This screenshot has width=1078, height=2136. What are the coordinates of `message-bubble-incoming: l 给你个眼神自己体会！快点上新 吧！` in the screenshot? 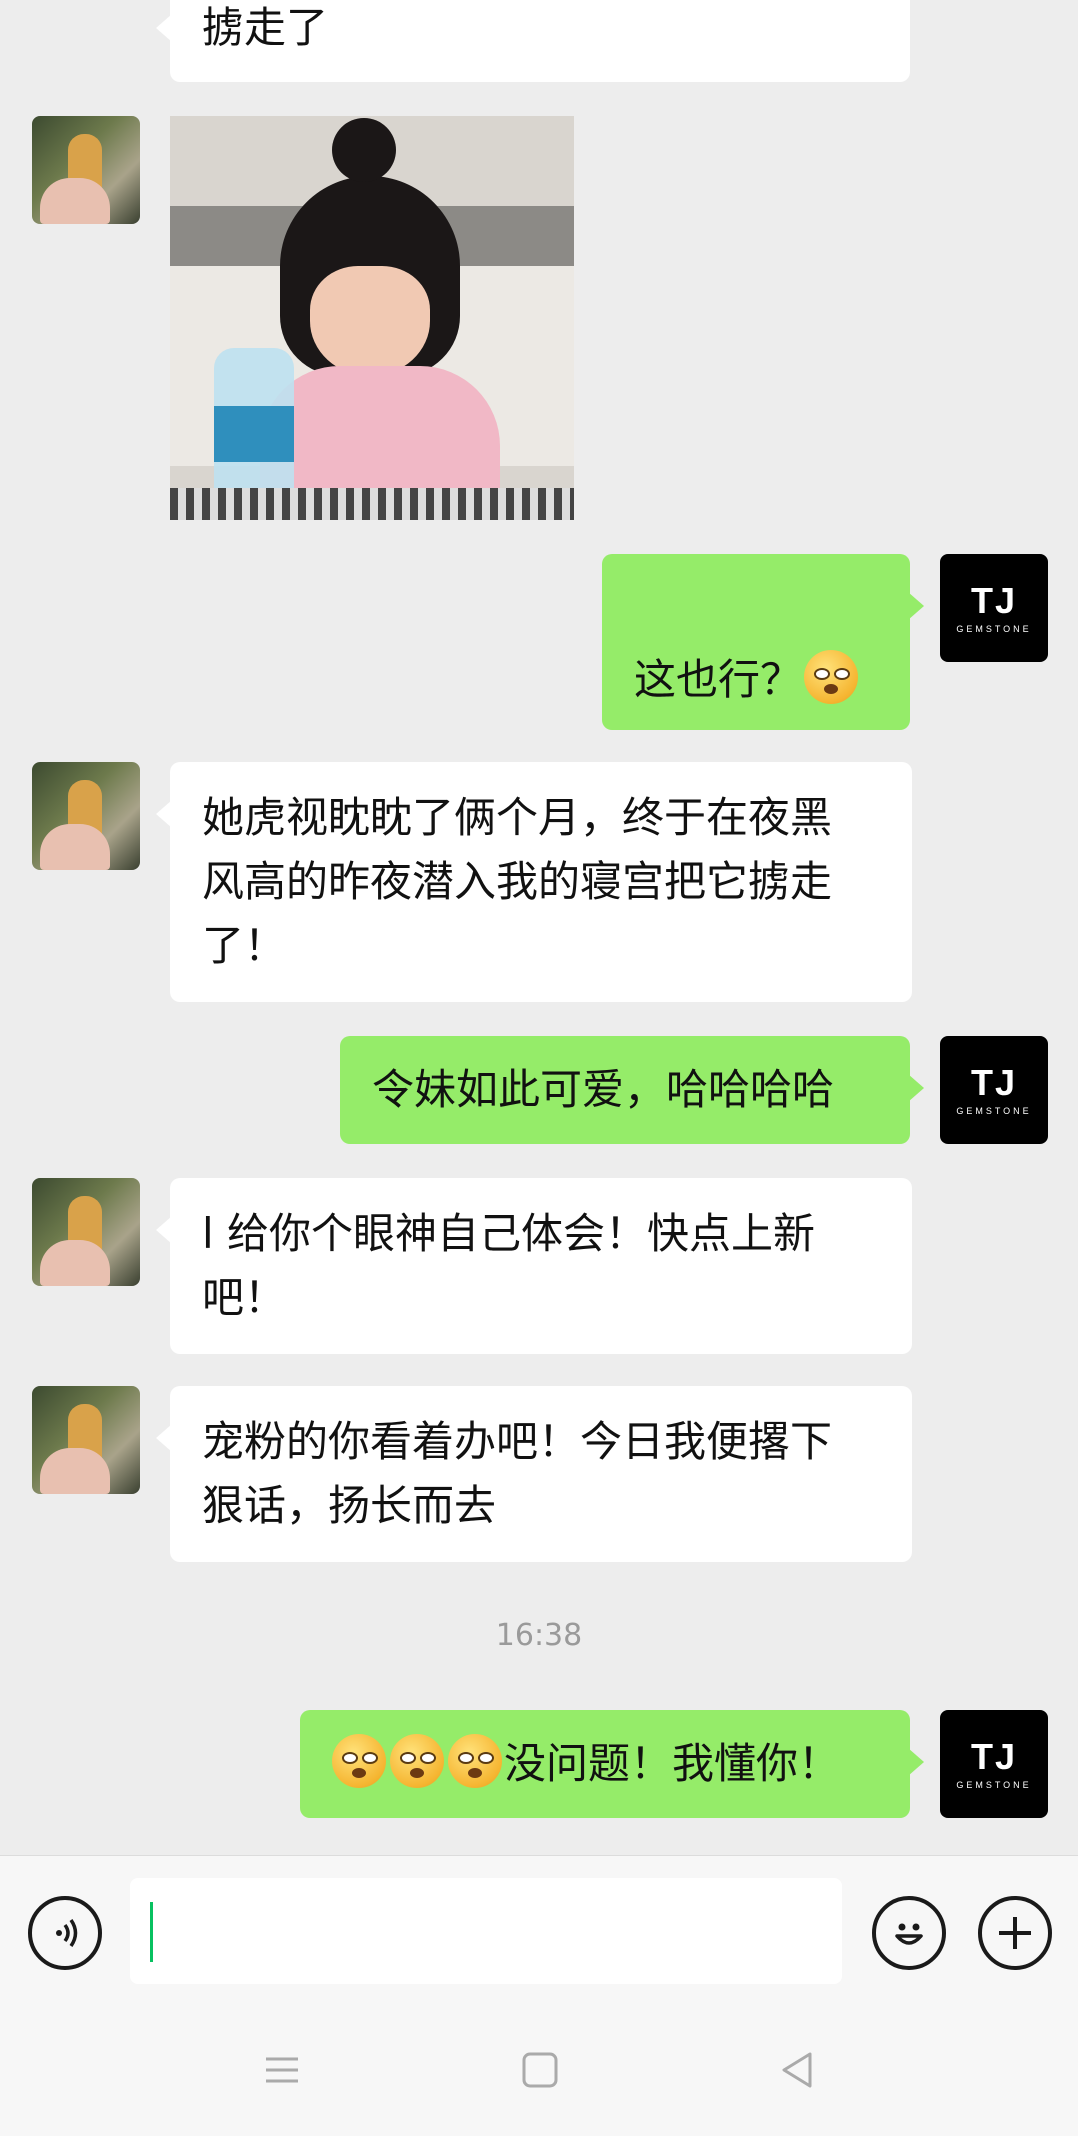 It's located at (534, 1266).